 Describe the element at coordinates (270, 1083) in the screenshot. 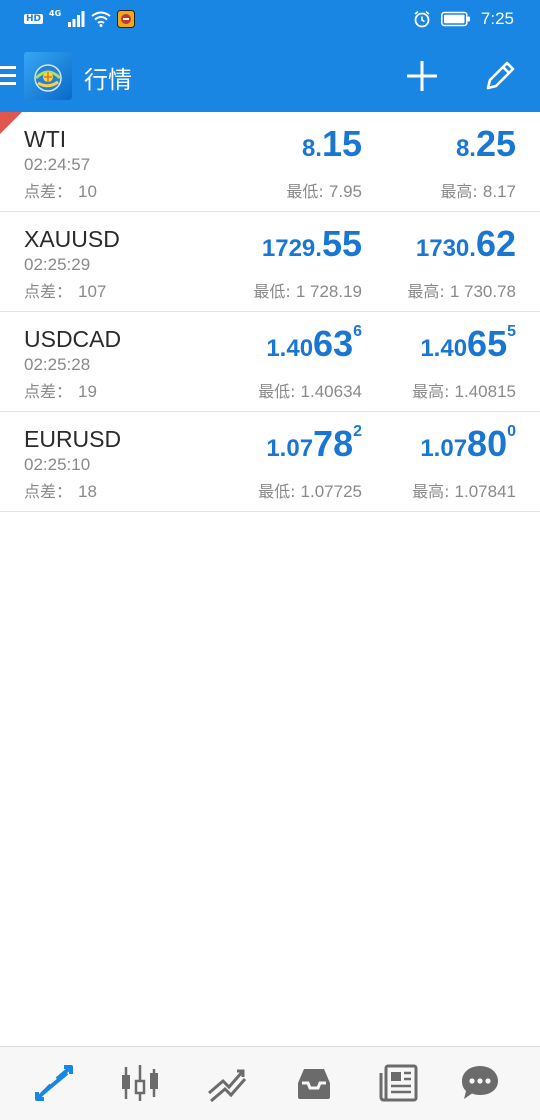

I see `bottom-nav` at that location.